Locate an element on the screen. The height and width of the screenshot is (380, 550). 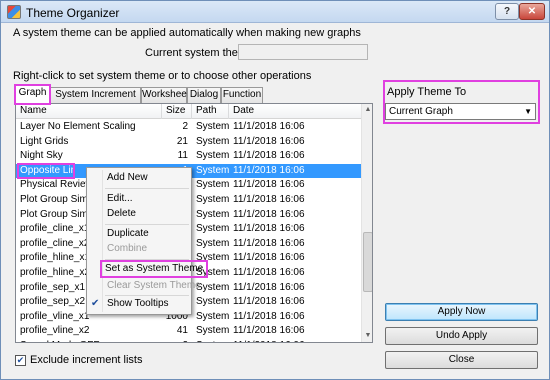
title-bar: Theme Organizer ? ✕ is located at coordinates (275, 12).